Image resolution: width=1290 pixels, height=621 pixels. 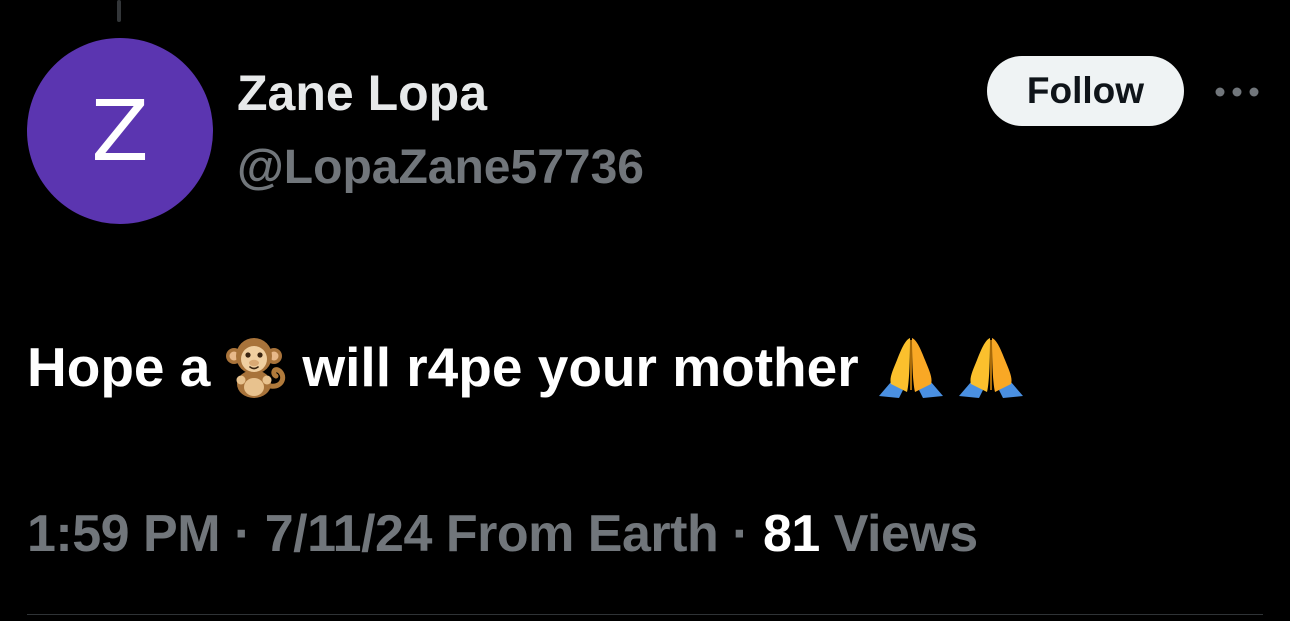 I want to click on thread-connector-line, so click(x=119, y=11).